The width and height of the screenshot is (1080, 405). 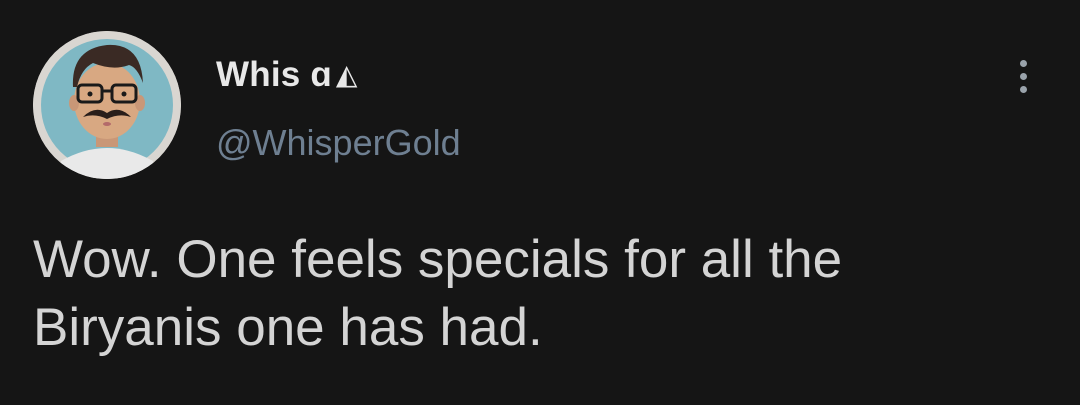 I want to click on cartoon-man-avatar-icon, so click(x=107, y=105).